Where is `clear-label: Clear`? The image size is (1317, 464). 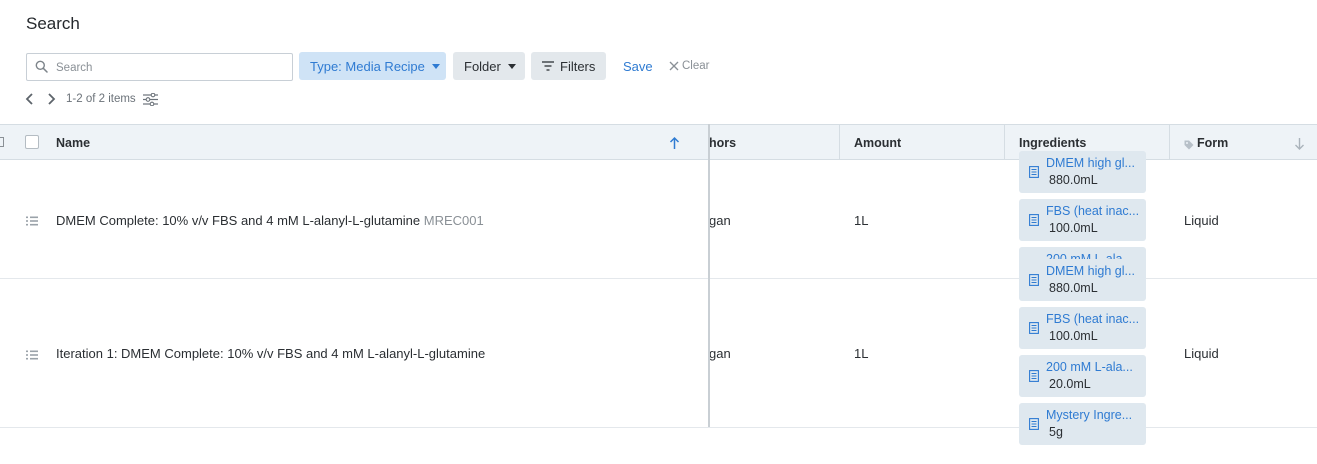
clear-label: Clear is located at coordinates (696, 66).